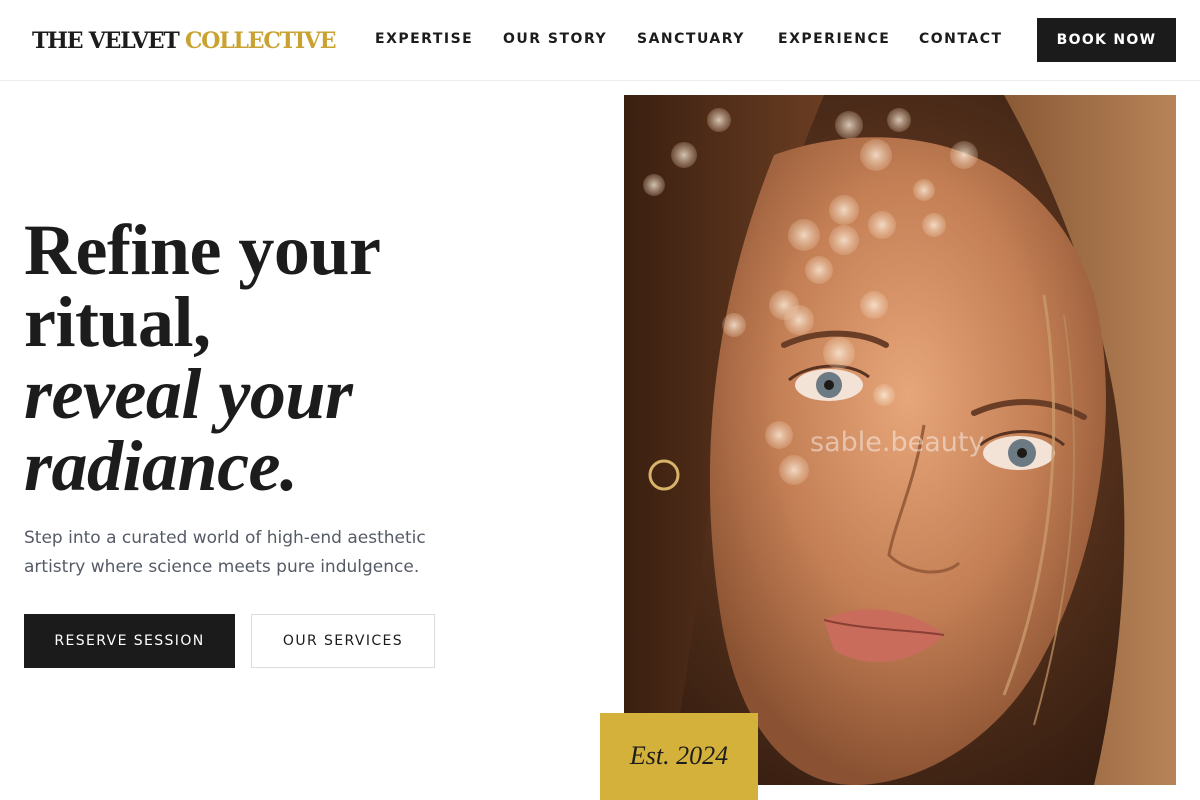 The height and width of the screenshot is (800, 1200). Describe the element at coordinates (424, 39) in the screenshot. I see `nav-item-expertise: EXPERTISE` at that location.